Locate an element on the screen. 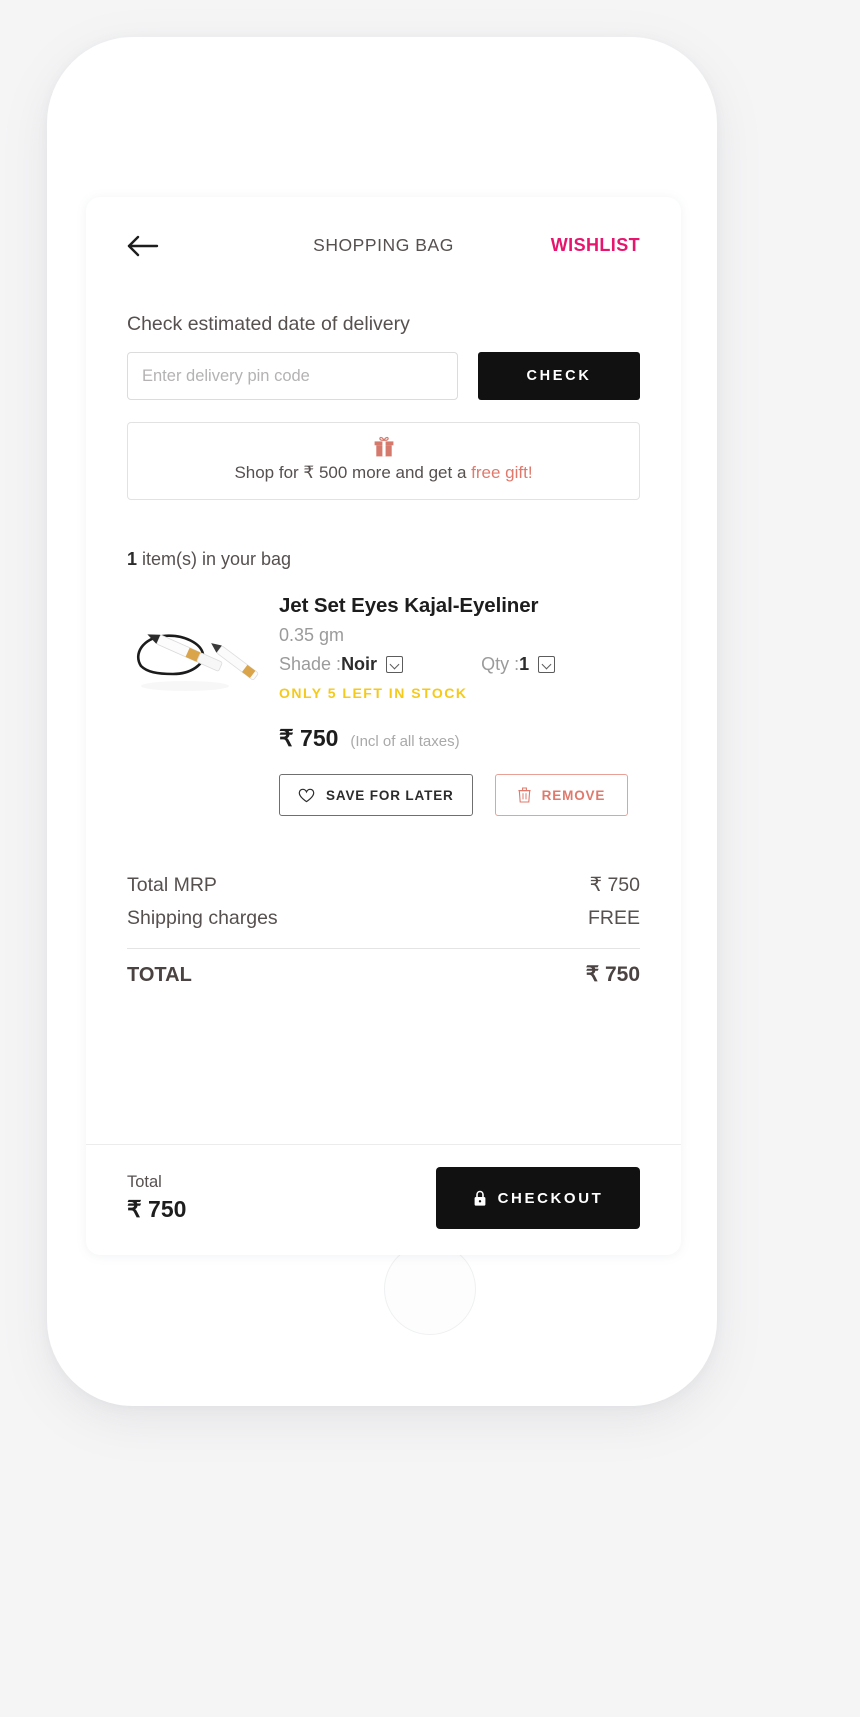 Image resolution: width=860 pixels, height=1717 pixels. trash-icon is located at coordinates (524, 795).